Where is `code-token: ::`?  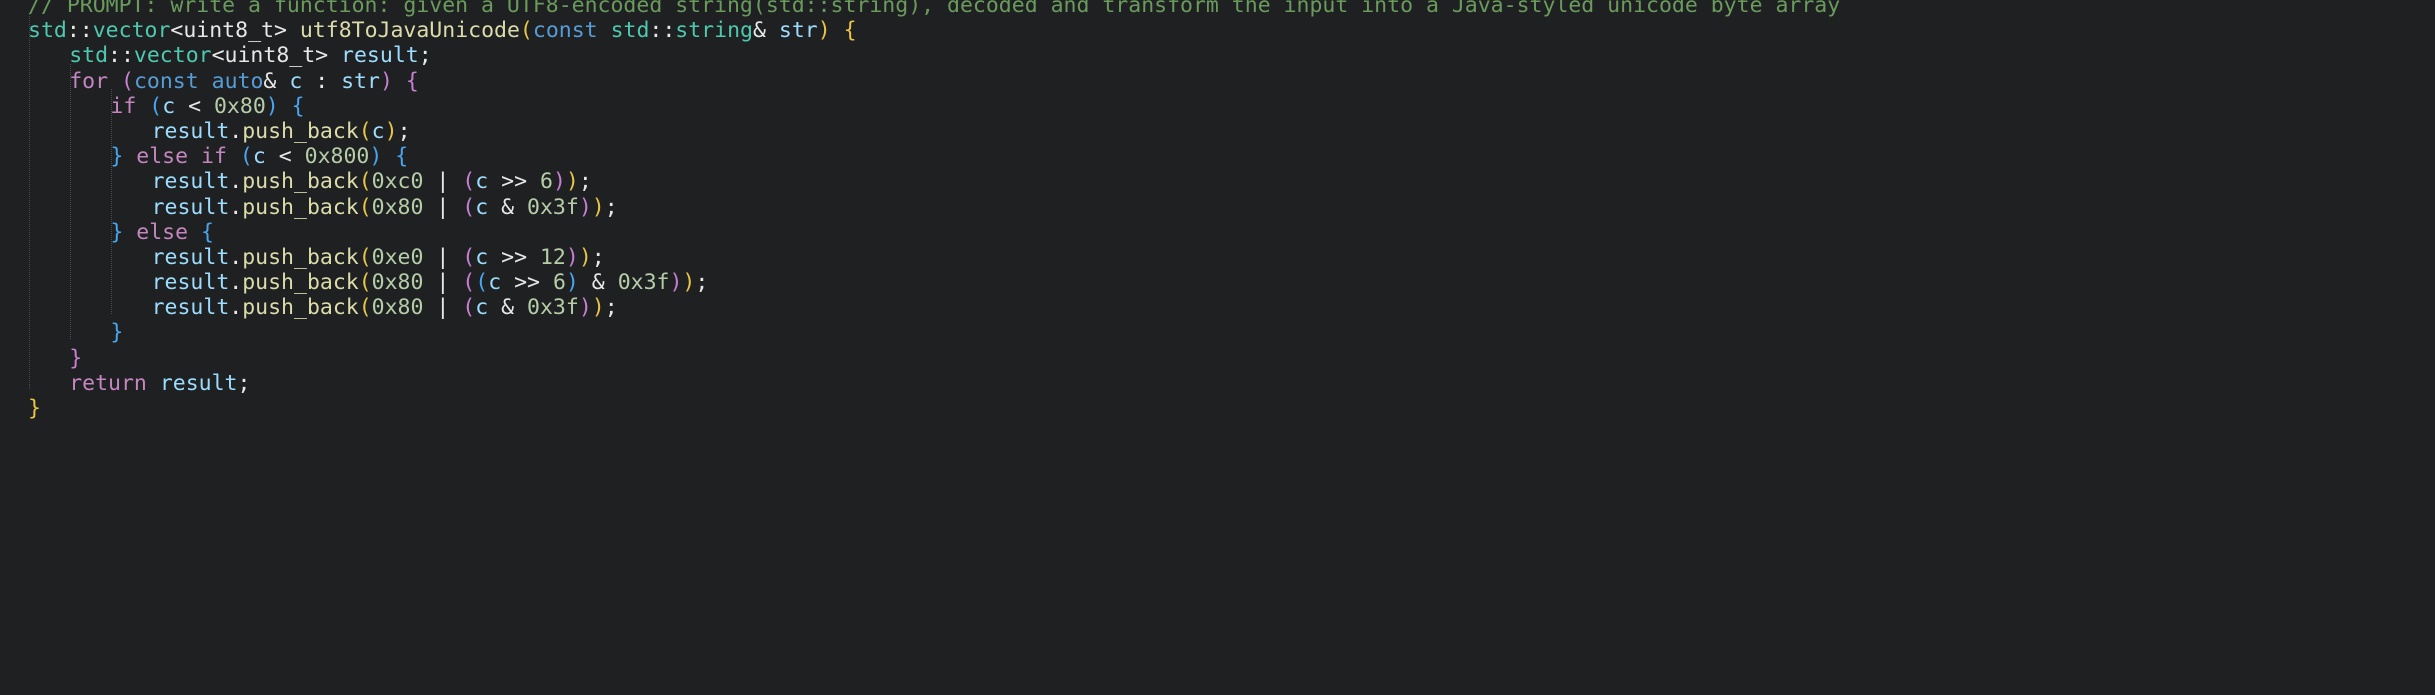 code-token: :: is located at coordinates (121, 56).